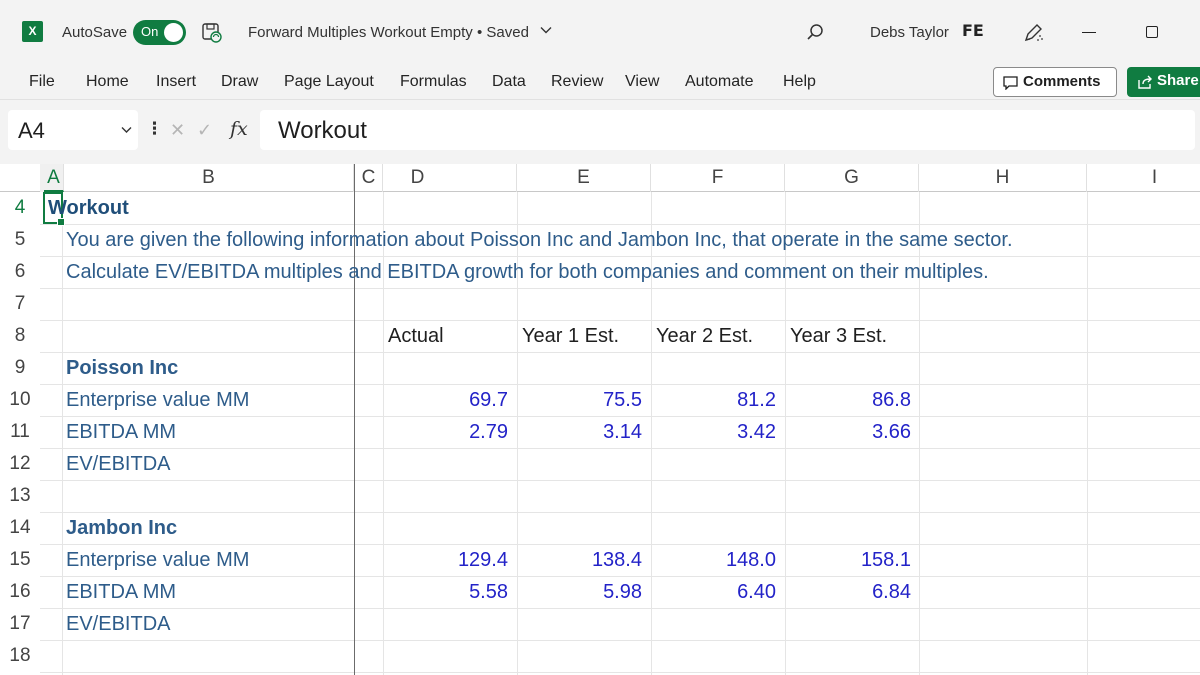  What do you see at coordinates (20, 592) in the screenshot?
I see `row-header-16: 16` at bounding box center [20, 592].